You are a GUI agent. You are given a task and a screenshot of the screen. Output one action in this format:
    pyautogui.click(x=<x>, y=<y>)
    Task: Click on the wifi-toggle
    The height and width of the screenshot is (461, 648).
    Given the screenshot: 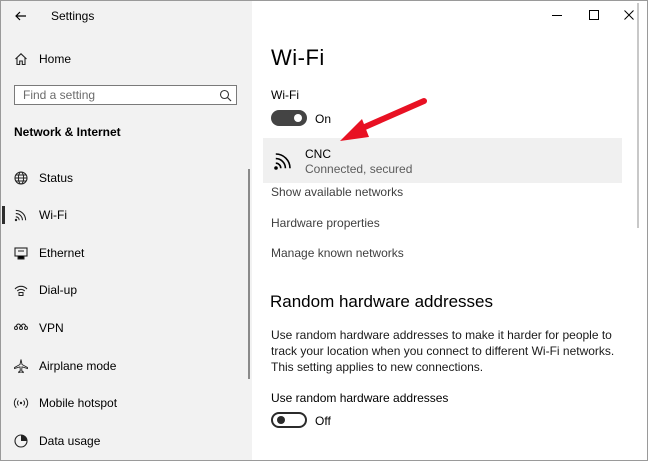 What is the action you would take?
    pyautogui.click(x=289, y=118)
    